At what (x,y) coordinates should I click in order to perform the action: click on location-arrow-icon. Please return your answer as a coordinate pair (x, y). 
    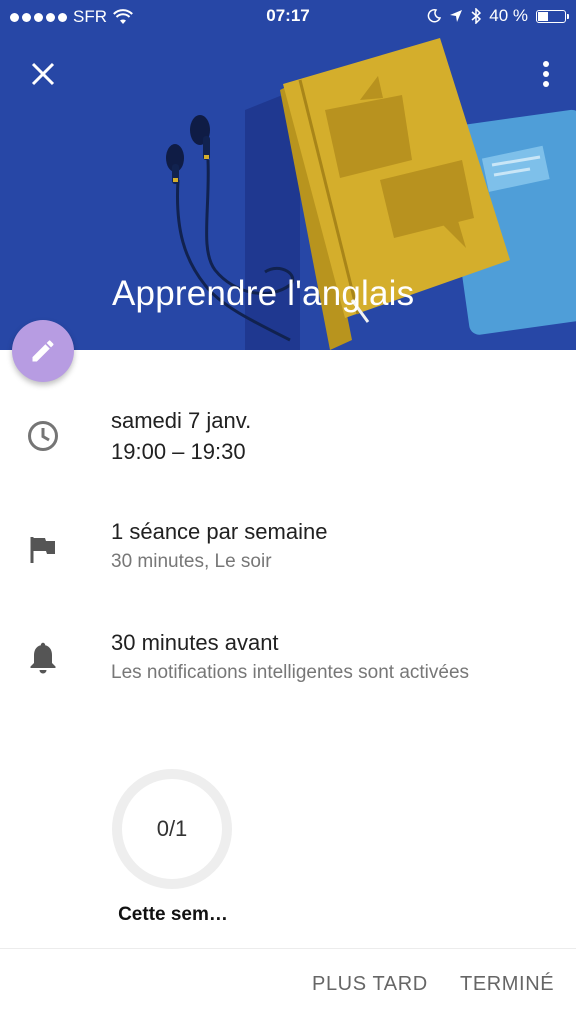
    Looking at the image, I should click on (456, 16).